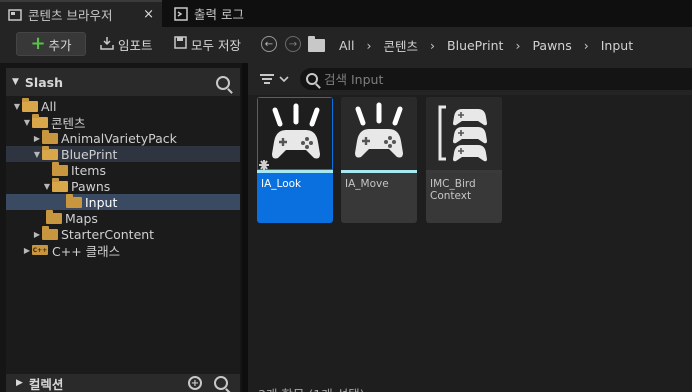 The height and width of the screenshot is (392, 692). What do you see at coordinates (123, 122) in the screenshot?
I see `tree-item-content: ▼ 콘텐츠` at bounding box center [123, 122].